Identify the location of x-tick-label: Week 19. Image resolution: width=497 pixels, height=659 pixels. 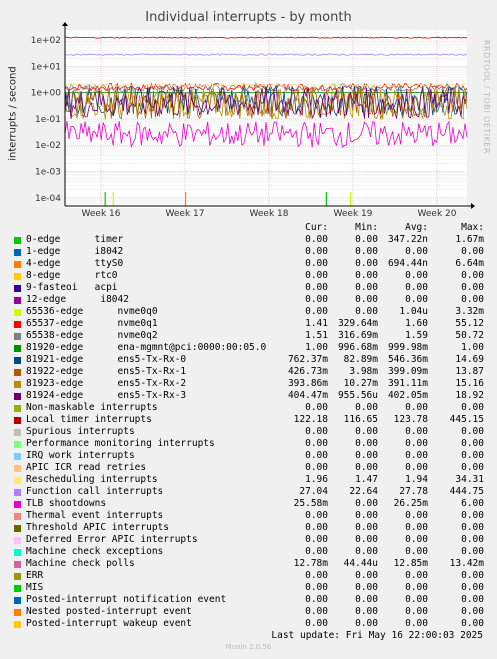
(353, 214).